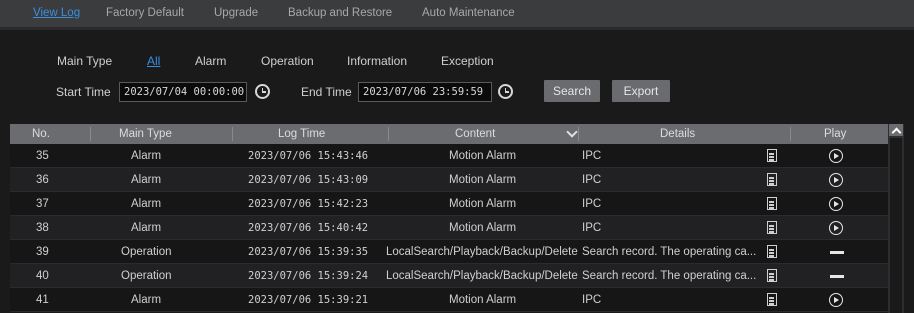 This screenshot has width=914, height=313. I want to click on type-option-exception: Exception, so click(467, 61).